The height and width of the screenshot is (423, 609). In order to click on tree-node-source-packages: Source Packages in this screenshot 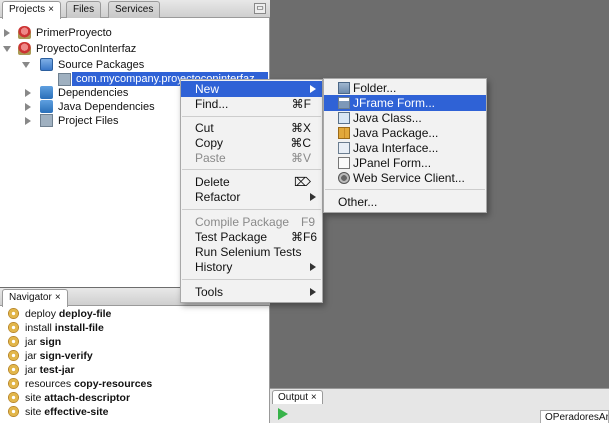, I will do `click(130, 65)`.